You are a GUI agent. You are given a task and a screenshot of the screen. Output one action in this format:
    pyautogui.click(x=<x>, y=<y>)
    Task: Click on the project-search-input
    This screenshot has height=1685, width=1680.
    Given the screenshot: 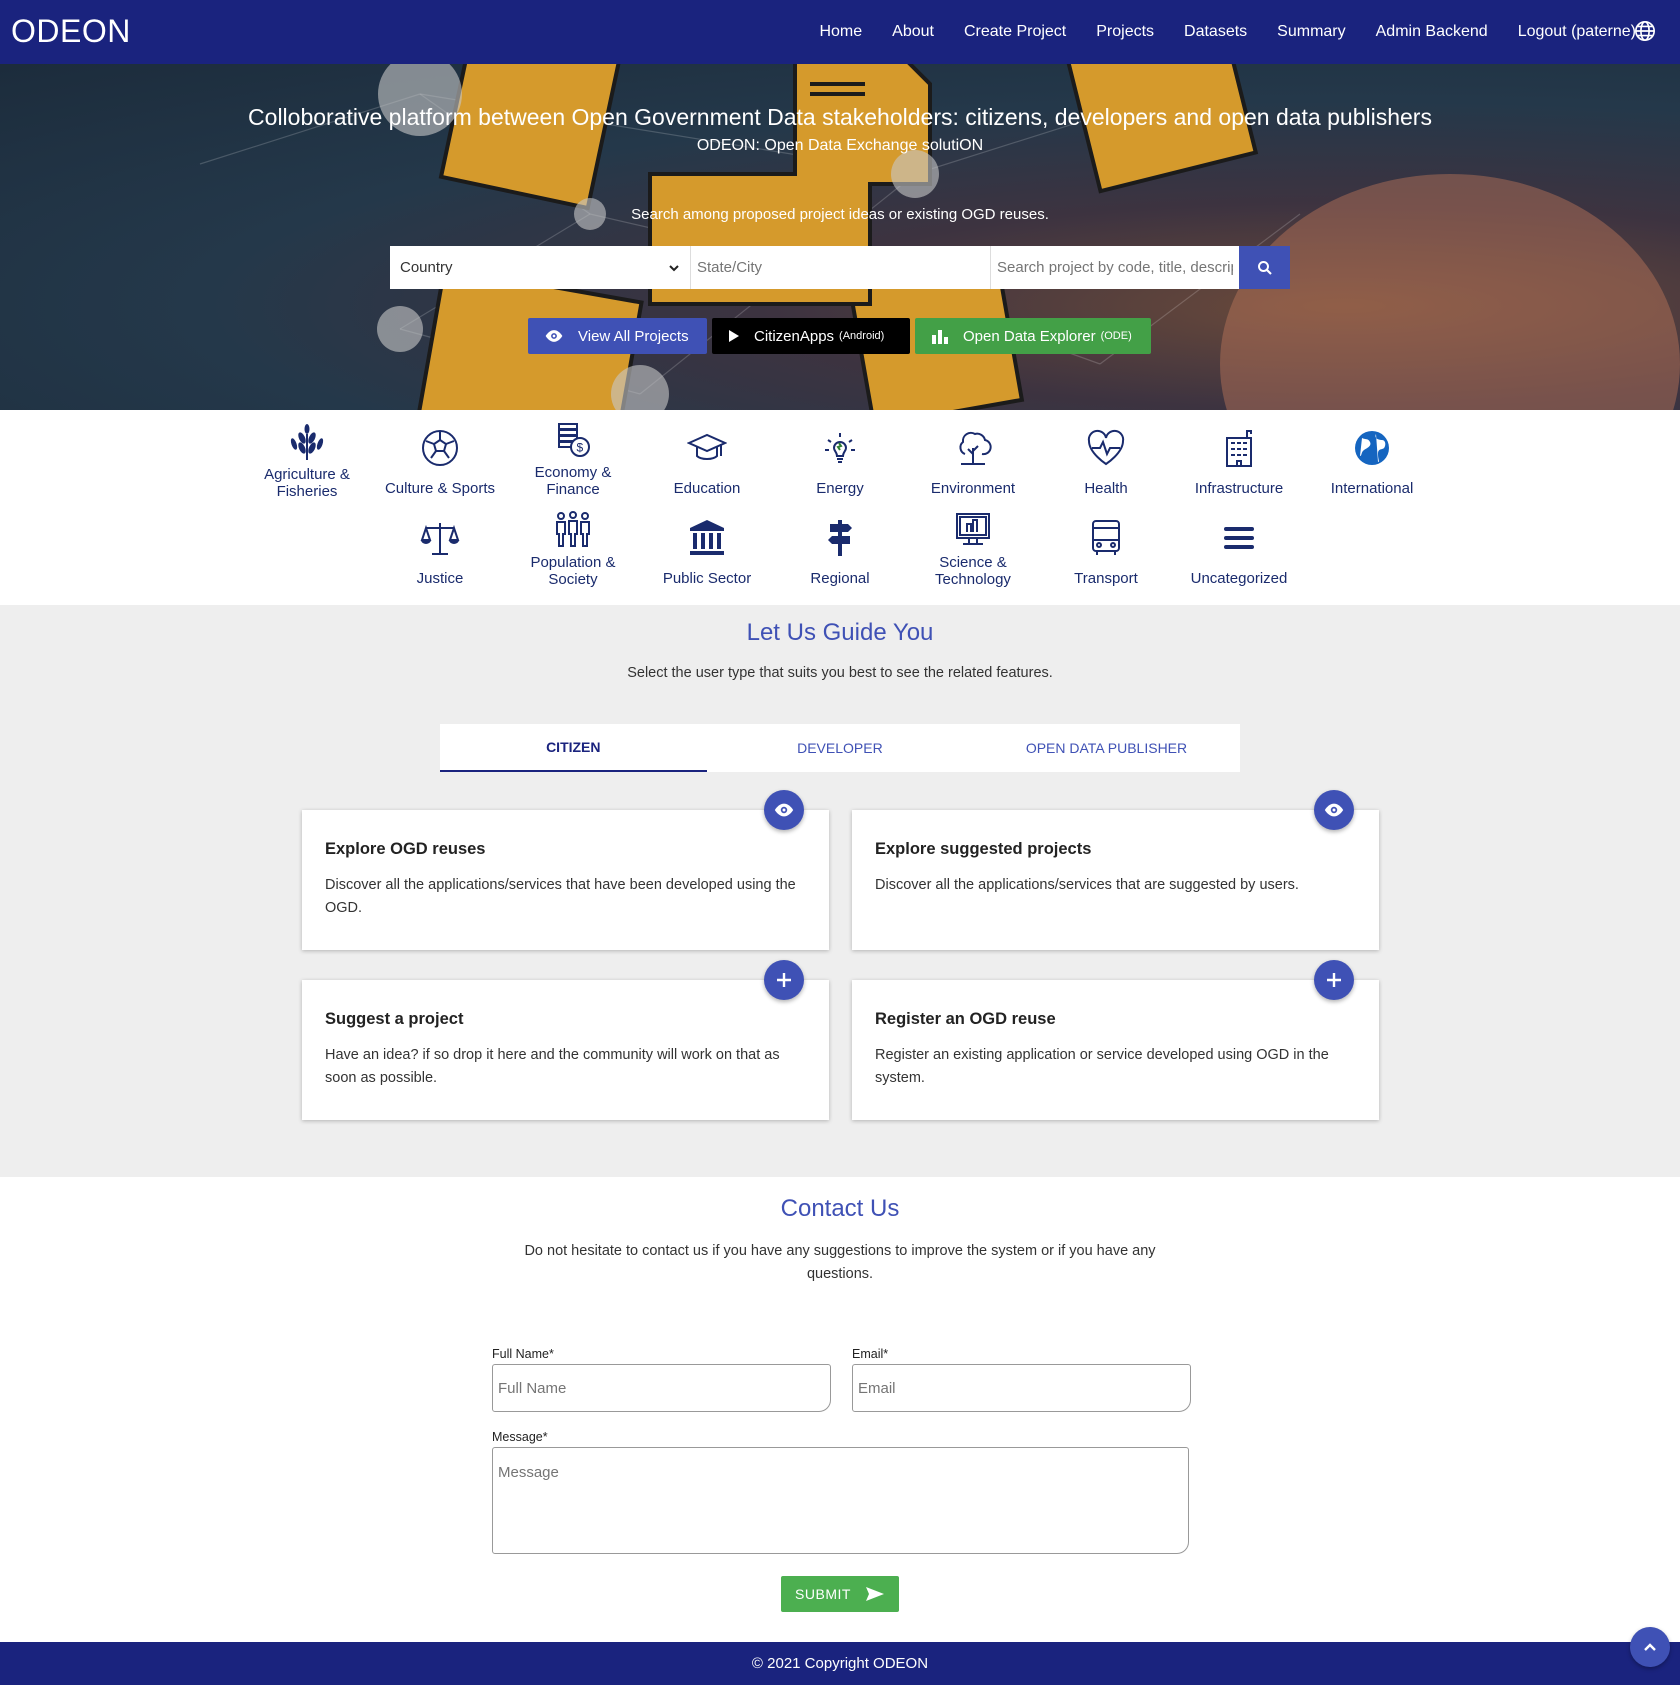 What is the action you would take?
    pyautogui.click(x=1114, y=267)
    